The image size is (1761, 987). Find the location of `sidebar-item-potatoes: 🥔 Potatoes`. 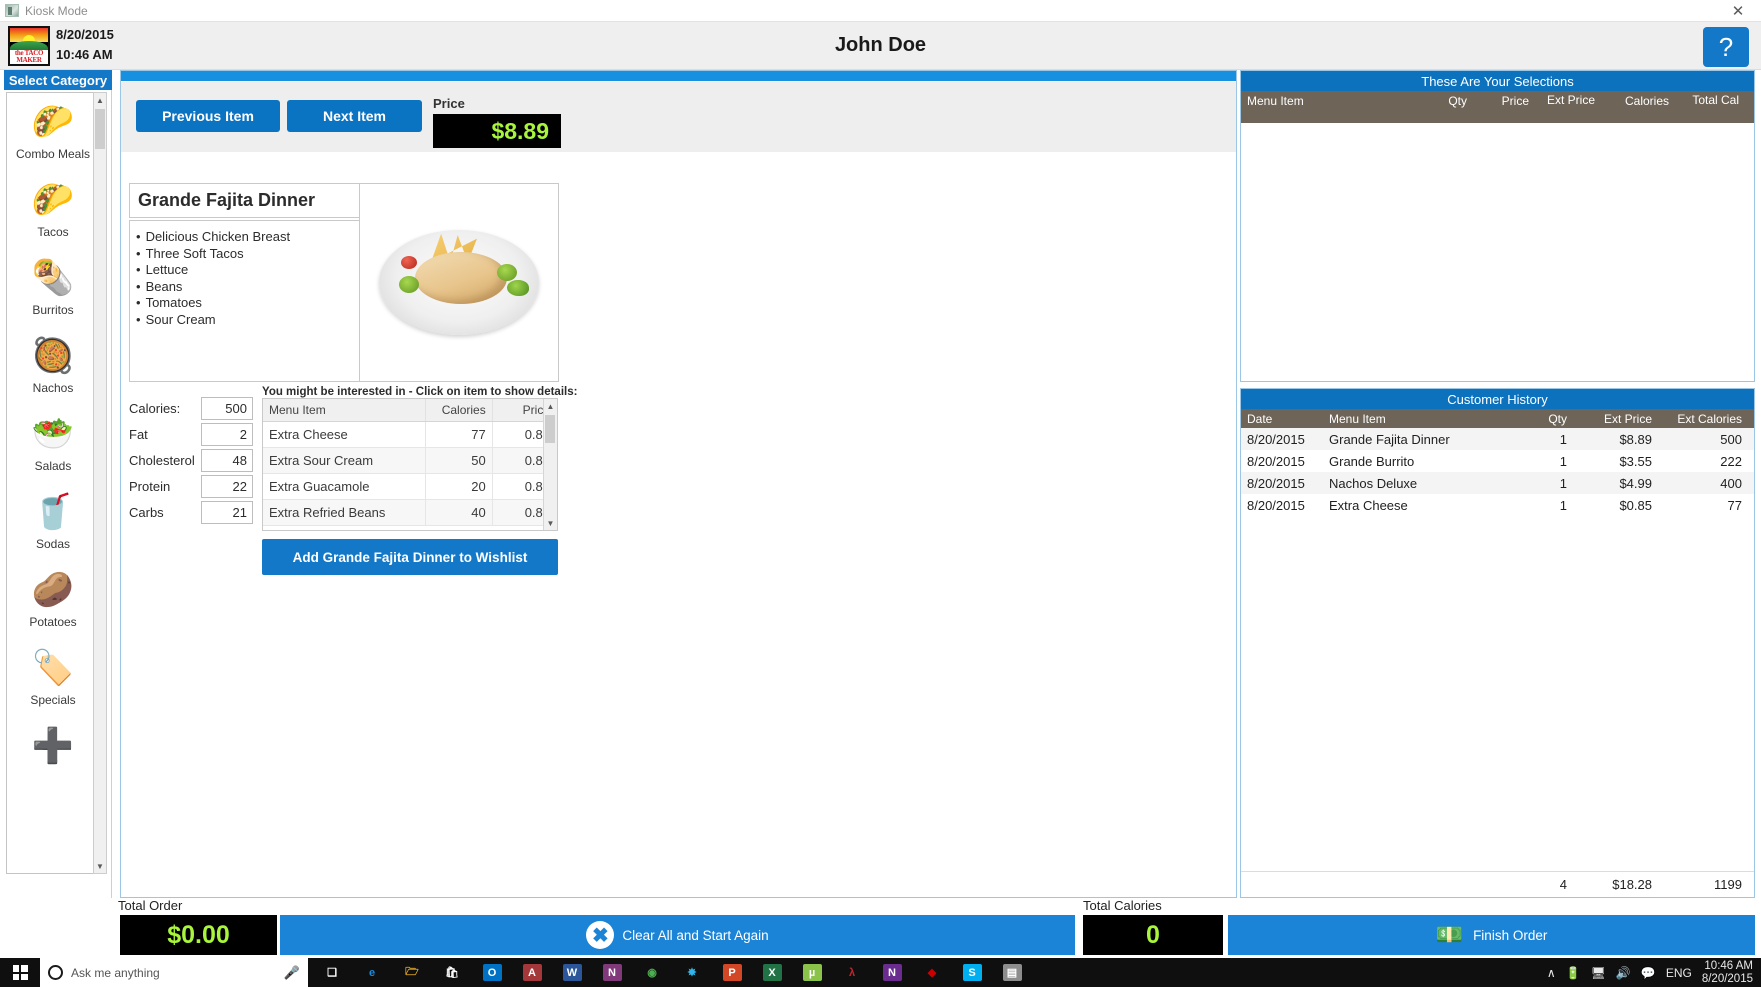

sidebar-item-potatoes: 🥔 Potatoes is located at coordinates (52, 600).